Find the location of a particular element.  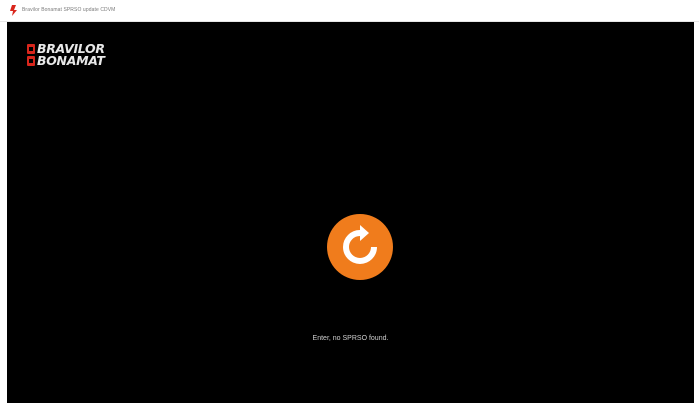

brand-line-2: BONAMAT is located at coordinates (71, 60).